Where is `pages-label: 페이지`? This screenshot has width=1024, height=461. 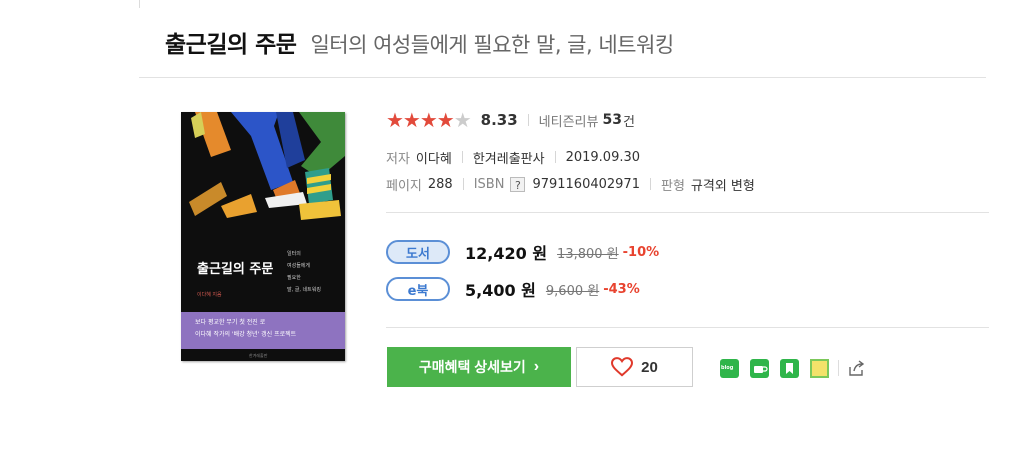
pages-label: 페이지 is located at coordinates (404, 186).